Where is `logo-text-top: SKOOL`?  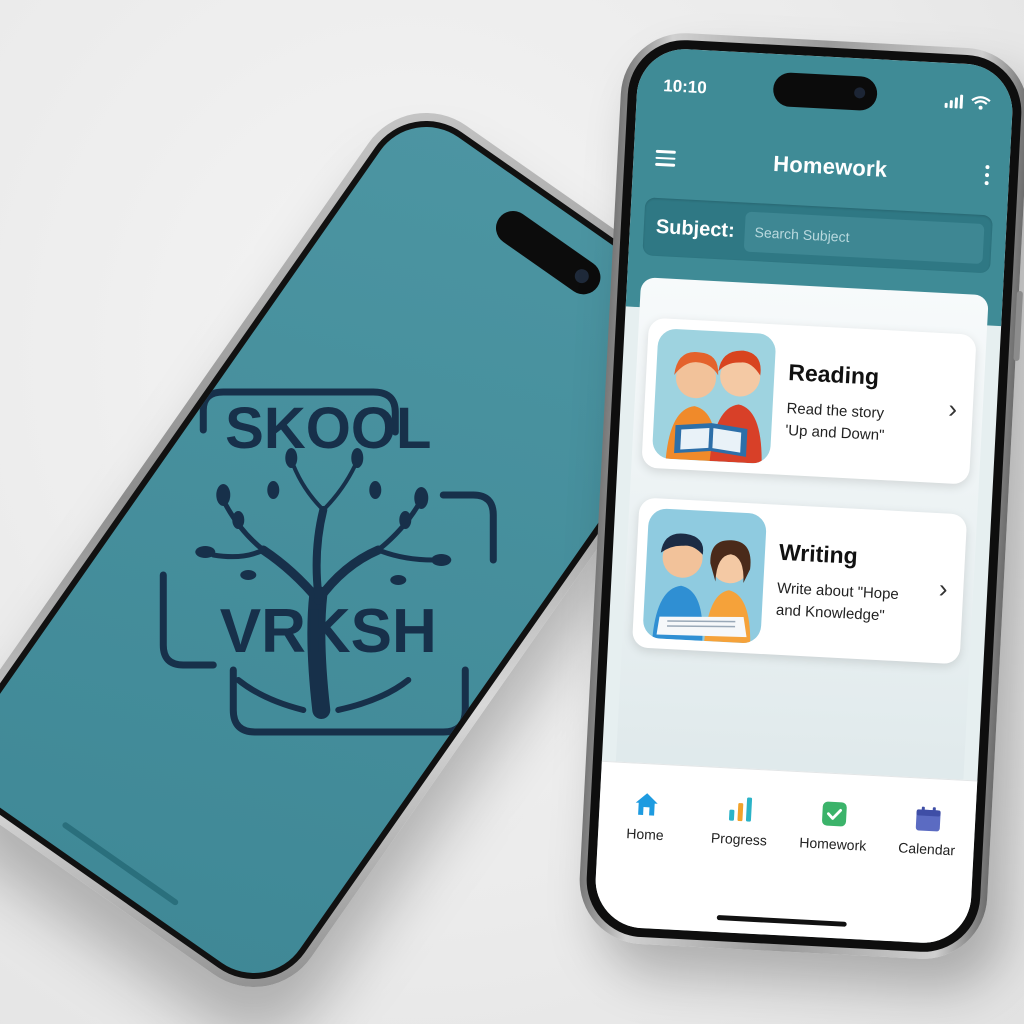
logo-text-top: SKOOL is located at coordinates (328, 428).